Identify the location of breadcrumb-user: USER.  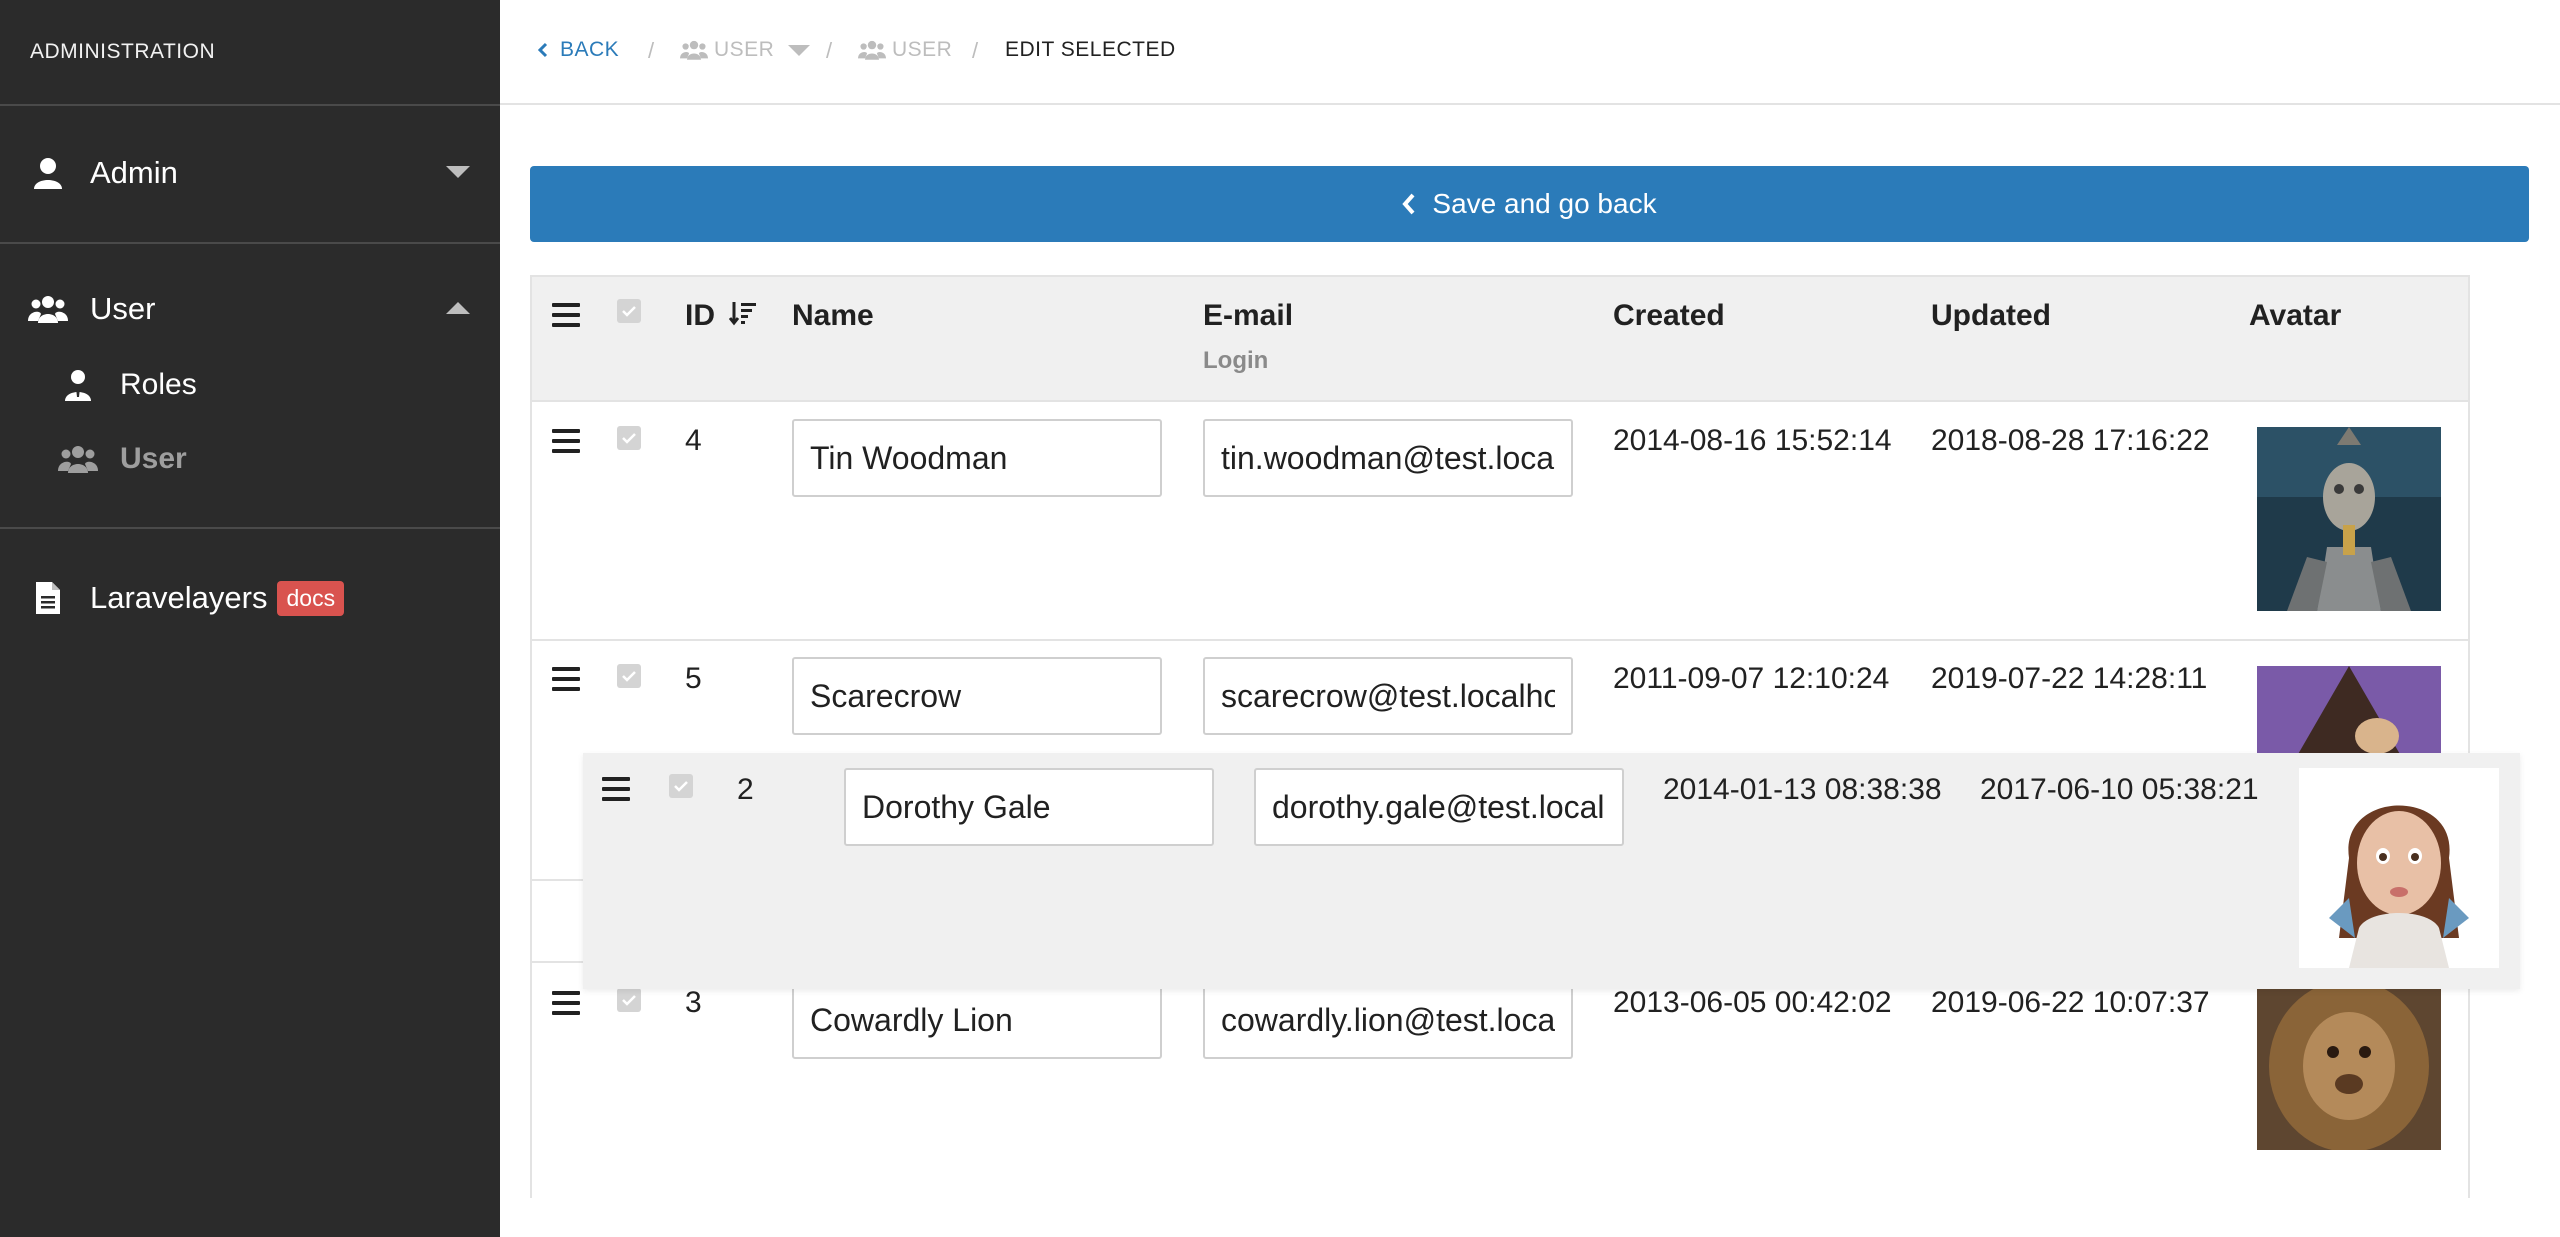
(905, 50).